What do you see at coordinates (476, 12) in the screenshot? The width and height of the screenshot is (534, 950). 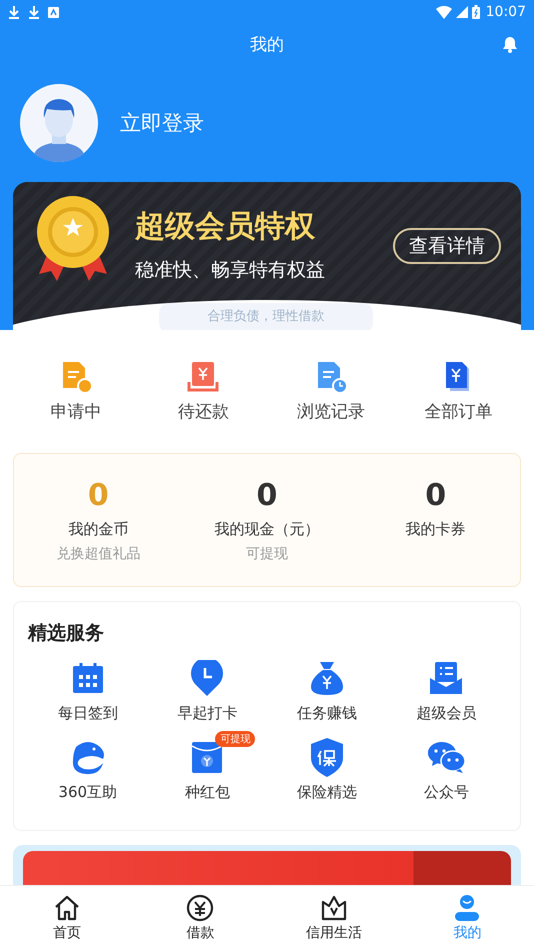 I see `battery-icon` at bounding box center [476, 12].